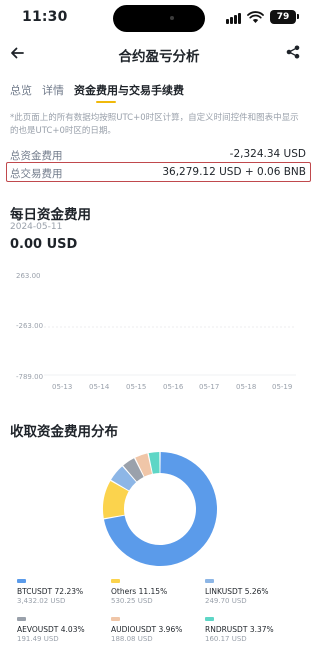 The width and height of the screenshot is (320, 650). I want to click on legend-item-btcusdt: BTCUSDT 72.23%, so click(50, 591).